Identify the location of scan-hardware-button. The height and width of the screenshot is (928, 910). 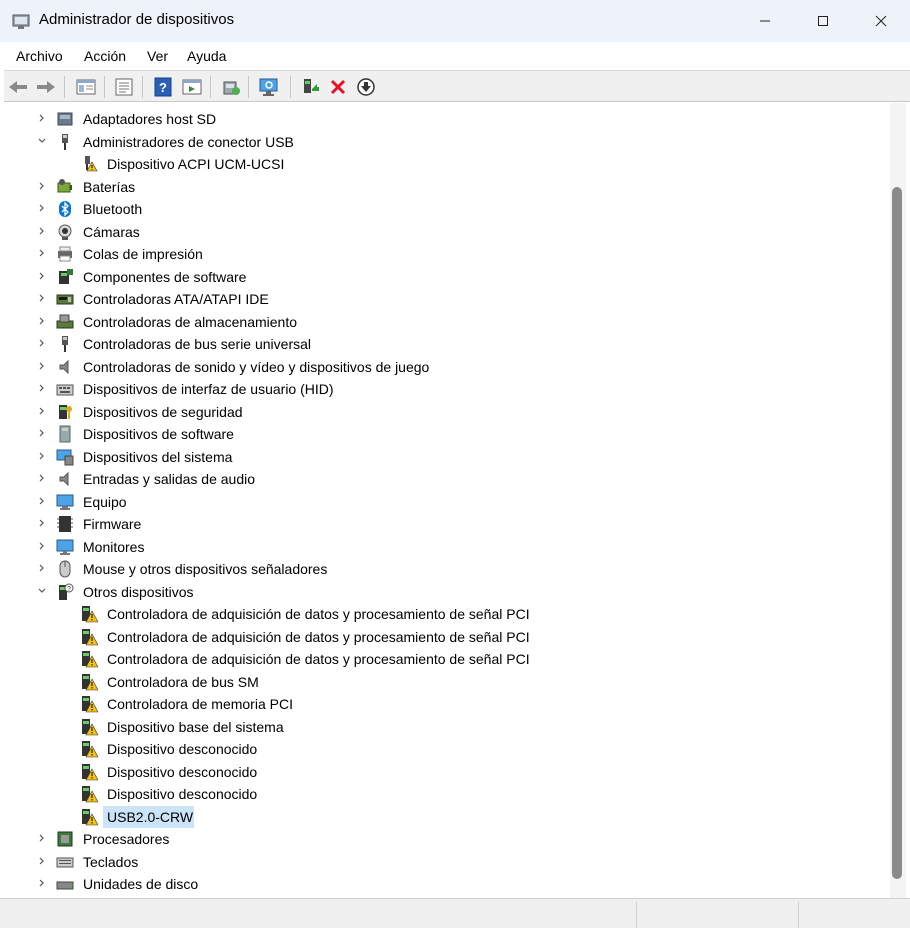
(269, 87).